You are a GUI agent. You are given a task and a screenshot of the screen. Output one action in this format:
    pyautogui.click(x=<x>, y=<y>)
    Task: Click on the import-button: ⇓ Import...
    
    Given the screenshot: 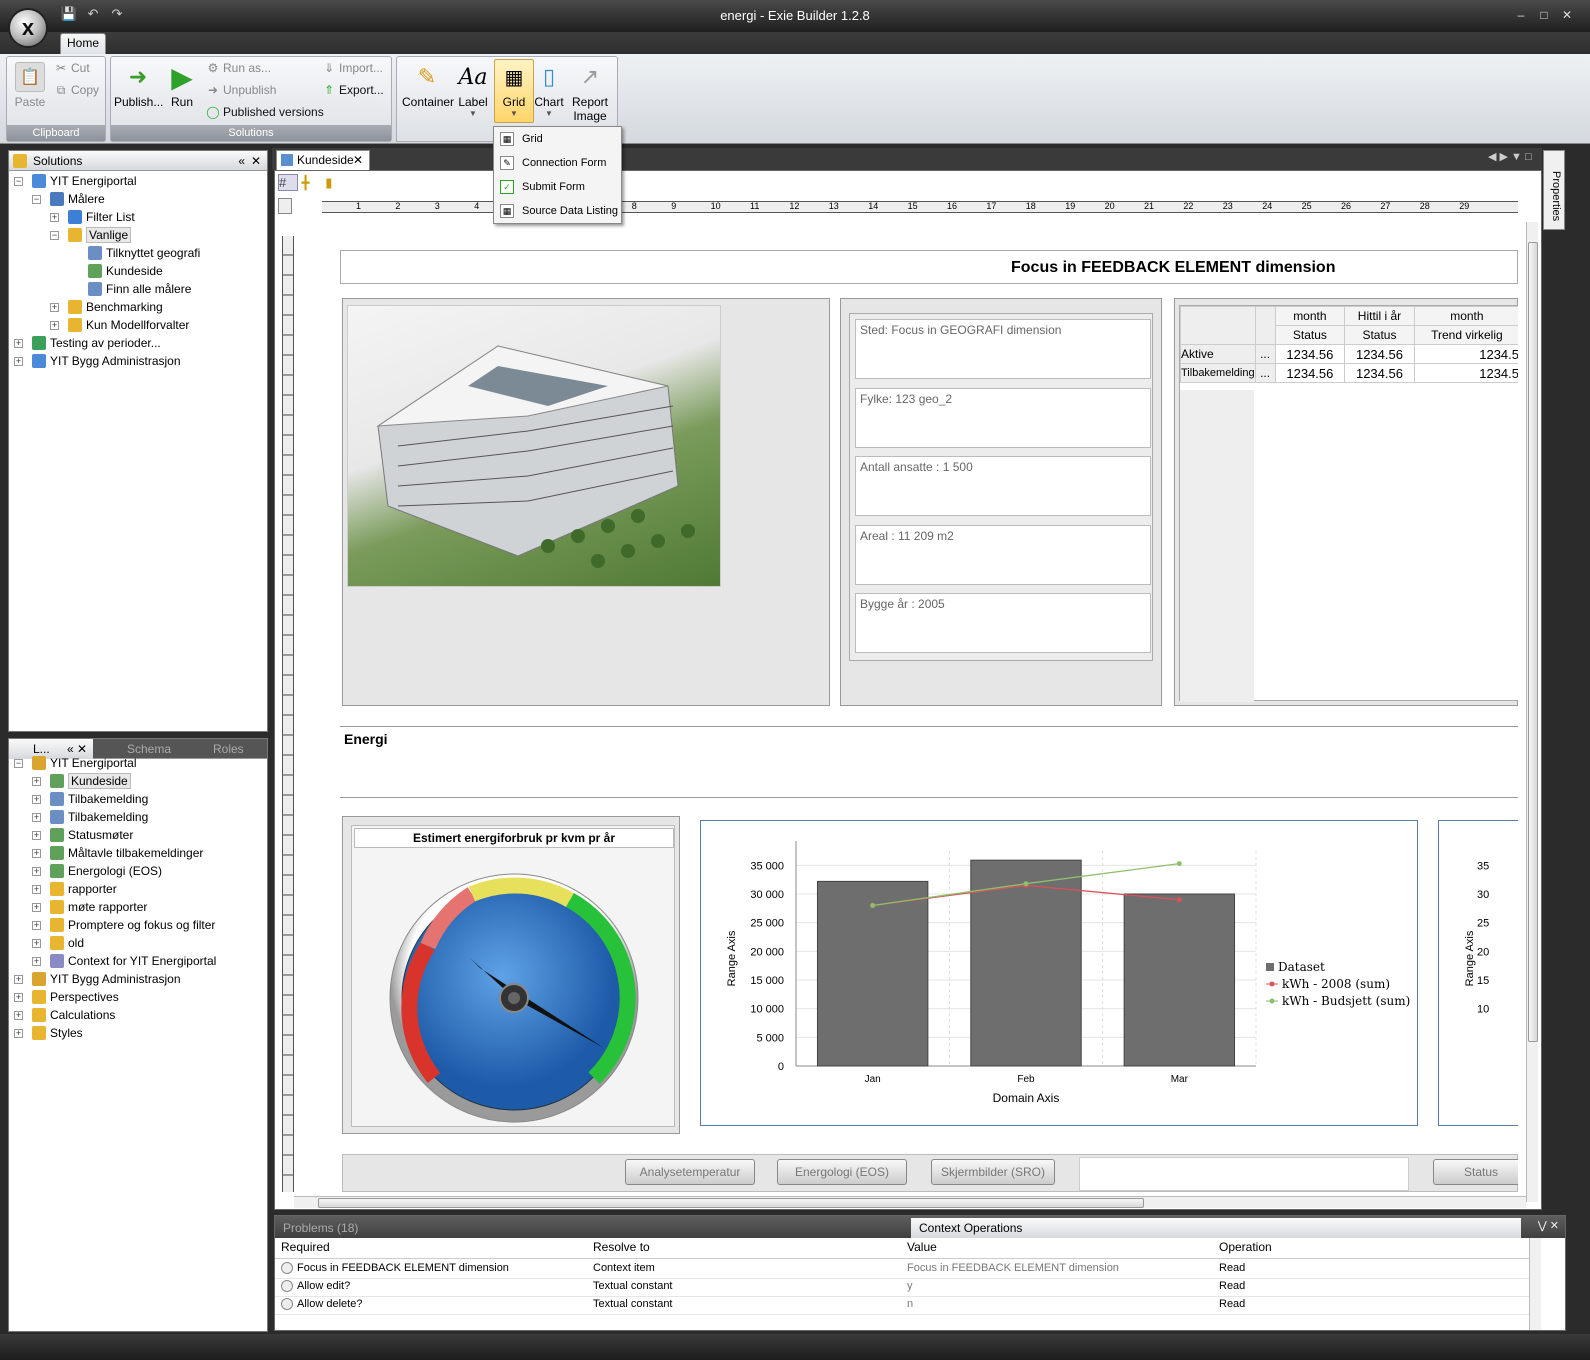 What is the action you would take?
    pyautogui.click(x=352, y=68)
    